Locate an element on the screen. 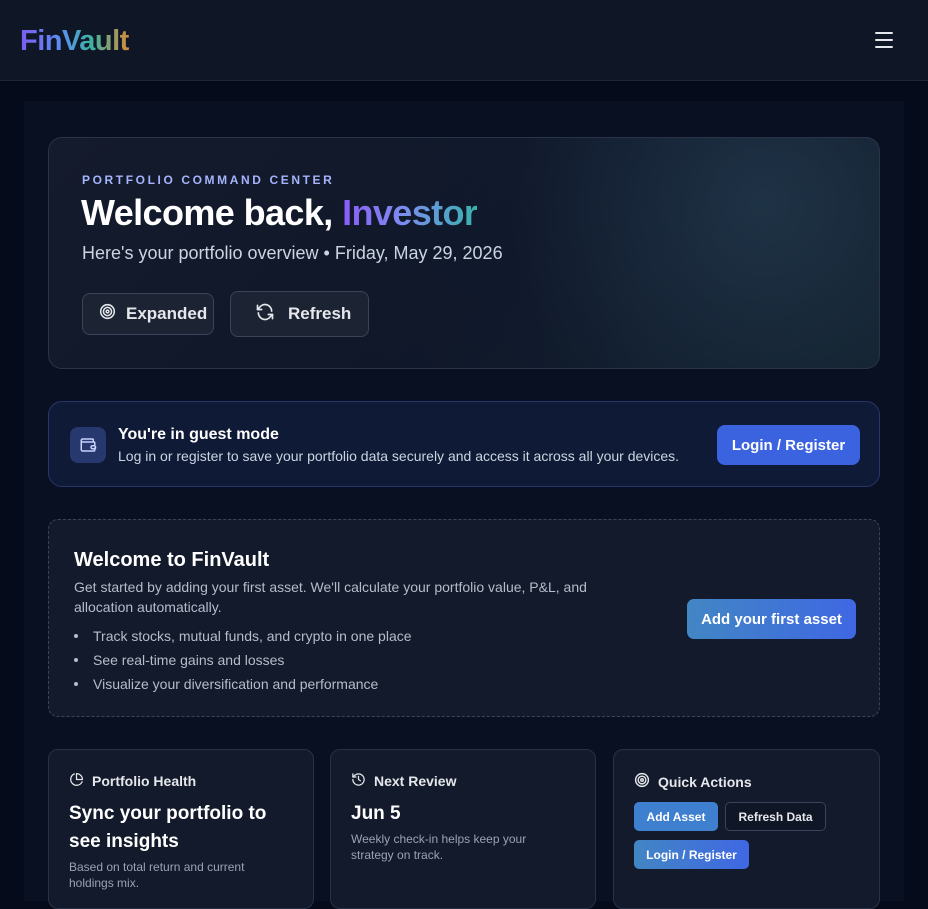 The height and width of the screenshot is (909, 928). title-prefix: Welcome back, is located at coordinates (212, 212).